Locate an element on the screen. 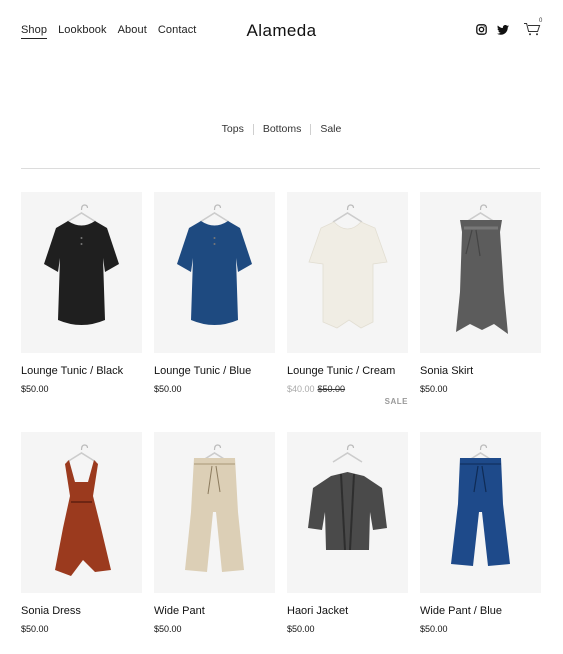 This screenshot has height=654, width=563. instagram-icon is located at coordinates (481, 29).